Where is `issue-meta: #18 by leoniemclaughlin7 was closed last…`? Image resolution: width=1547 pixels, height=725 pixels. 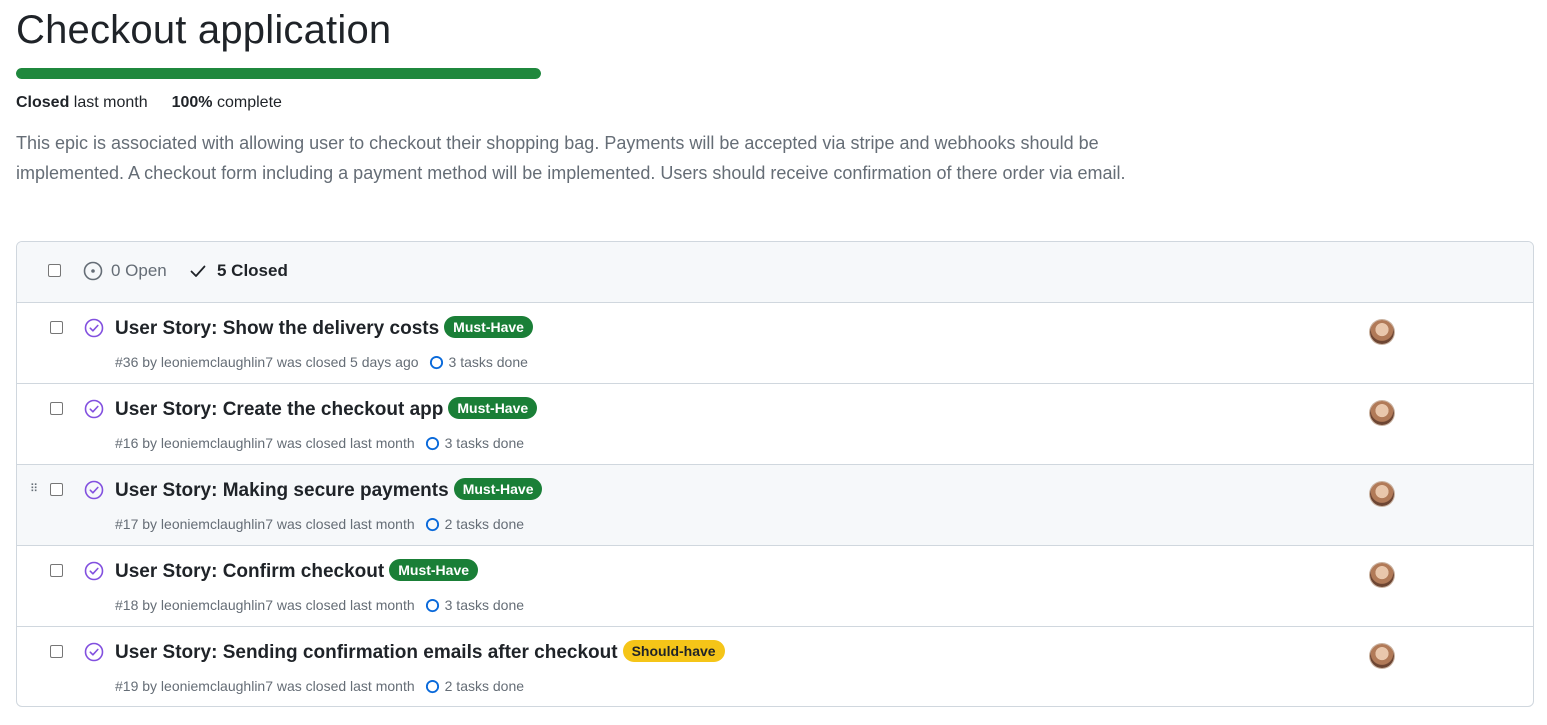
issue-meta: #18 by leoniemclaughlin7 was closed last… is located at coordinates (319, 605).